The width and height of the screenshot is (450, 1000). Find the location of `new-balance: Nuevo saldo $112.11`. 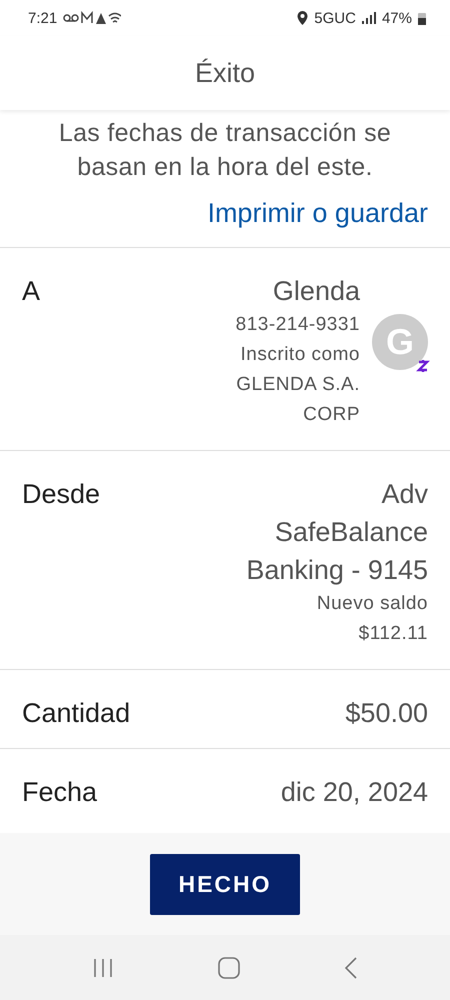

new-balance: Nuevo saldo $112.11 is located at coordinates (372, 619).